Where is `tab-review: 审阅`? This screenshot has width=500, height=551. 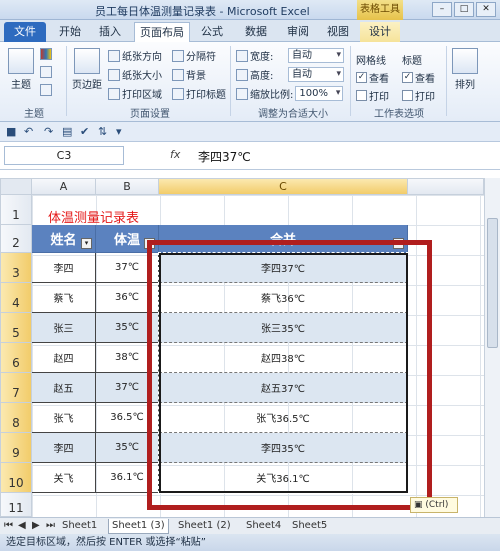
tab-review: 审阅 is located at coordinates (298, 32).